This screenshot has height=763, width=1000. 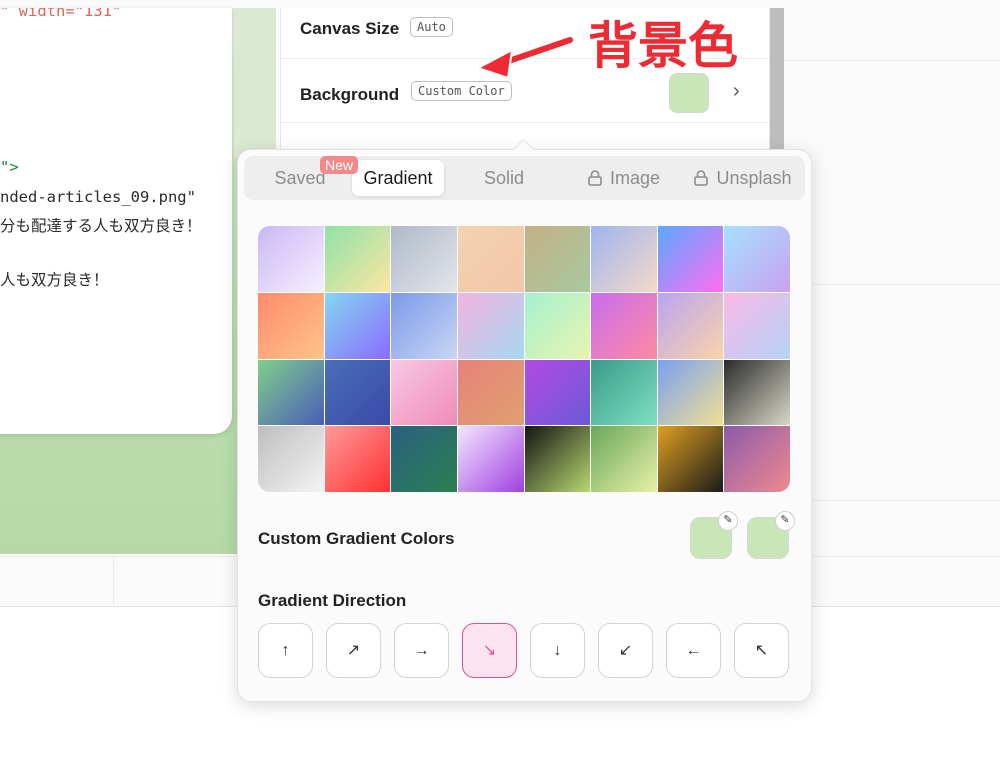 I want to click on frame-left, so click(x=255, y=83).